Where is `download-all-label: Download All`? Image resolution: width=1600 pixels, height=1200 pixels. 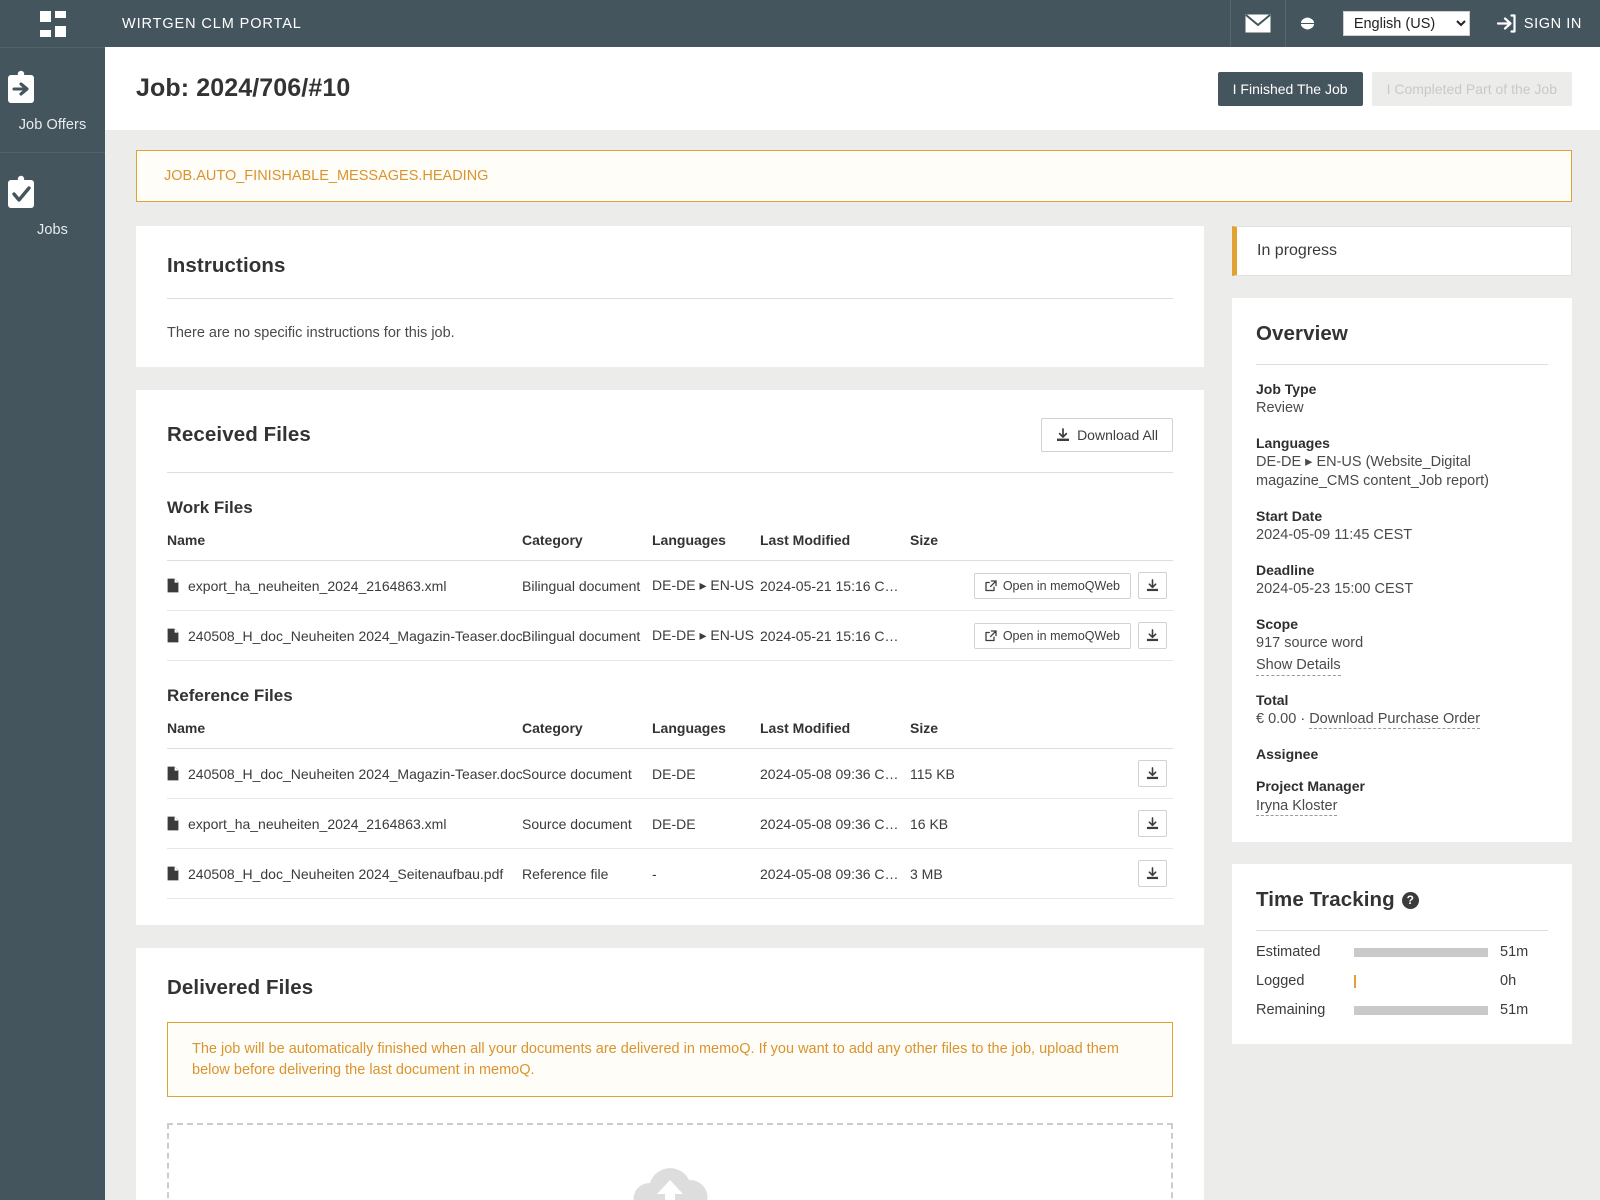
download-all-label: Download All is located at coordinates (1117, 435).